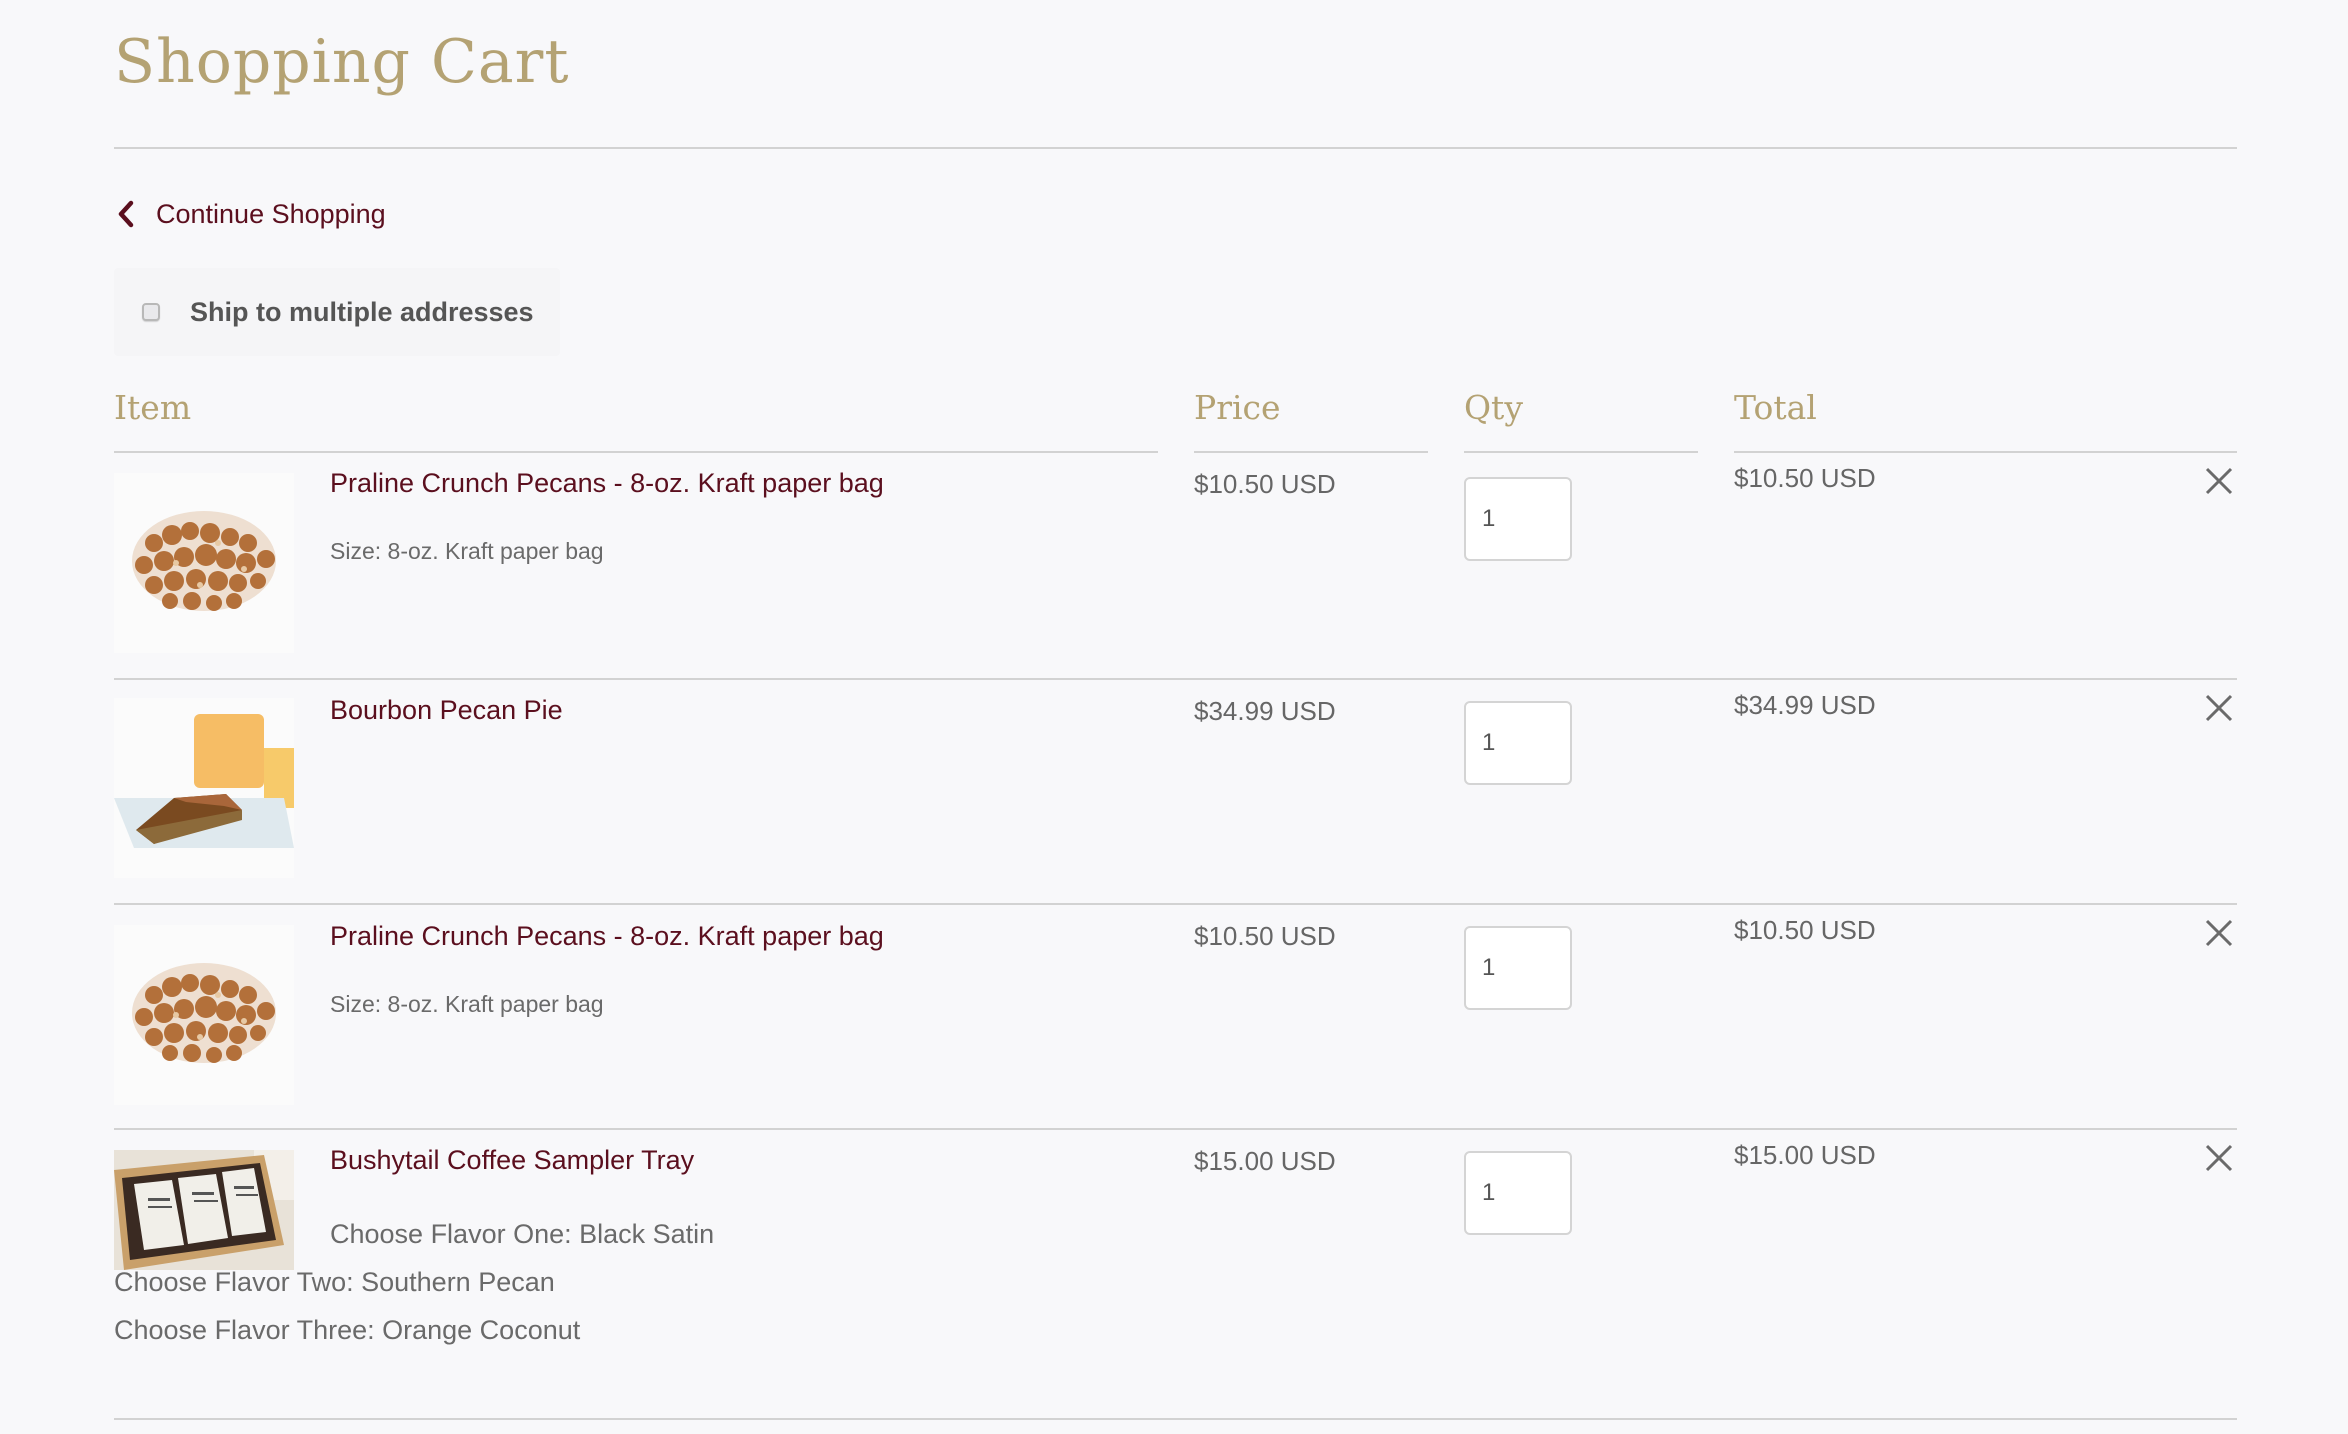 The height and width of the screenshot is (1434, 2348). Describe the element at coordinates (1311, 452) in the screenshot. I see `column-rule-price` at that location.